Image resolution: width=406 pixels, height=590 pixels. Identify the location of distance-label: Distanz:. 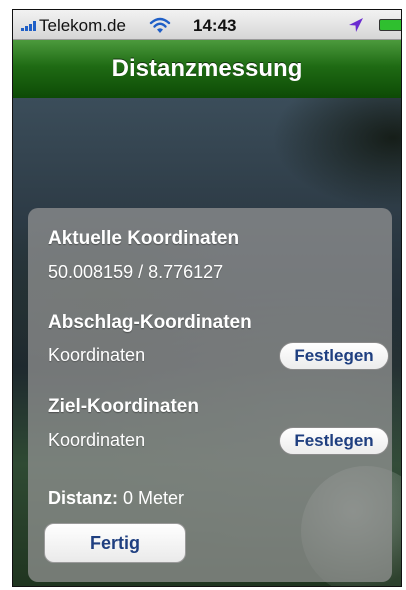
(83, 498).